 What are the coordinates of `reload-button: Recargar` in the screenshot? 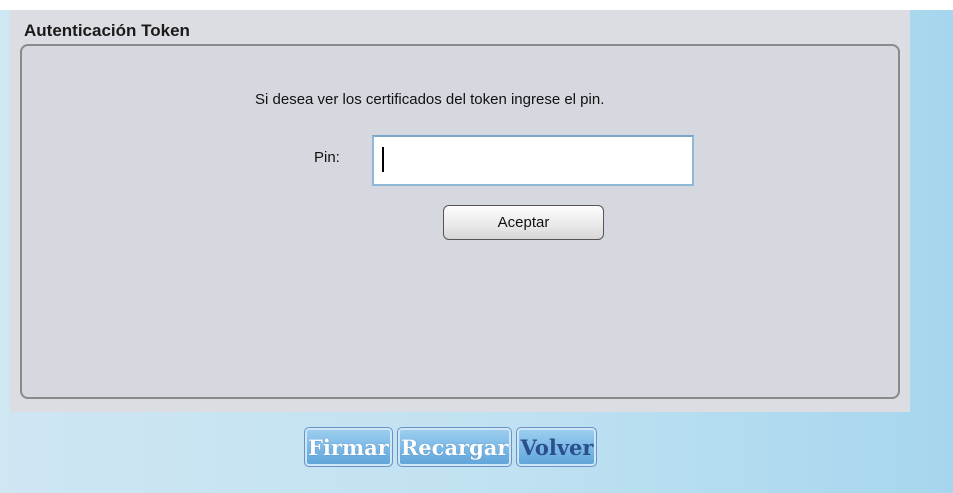 It's located at (454, 447).